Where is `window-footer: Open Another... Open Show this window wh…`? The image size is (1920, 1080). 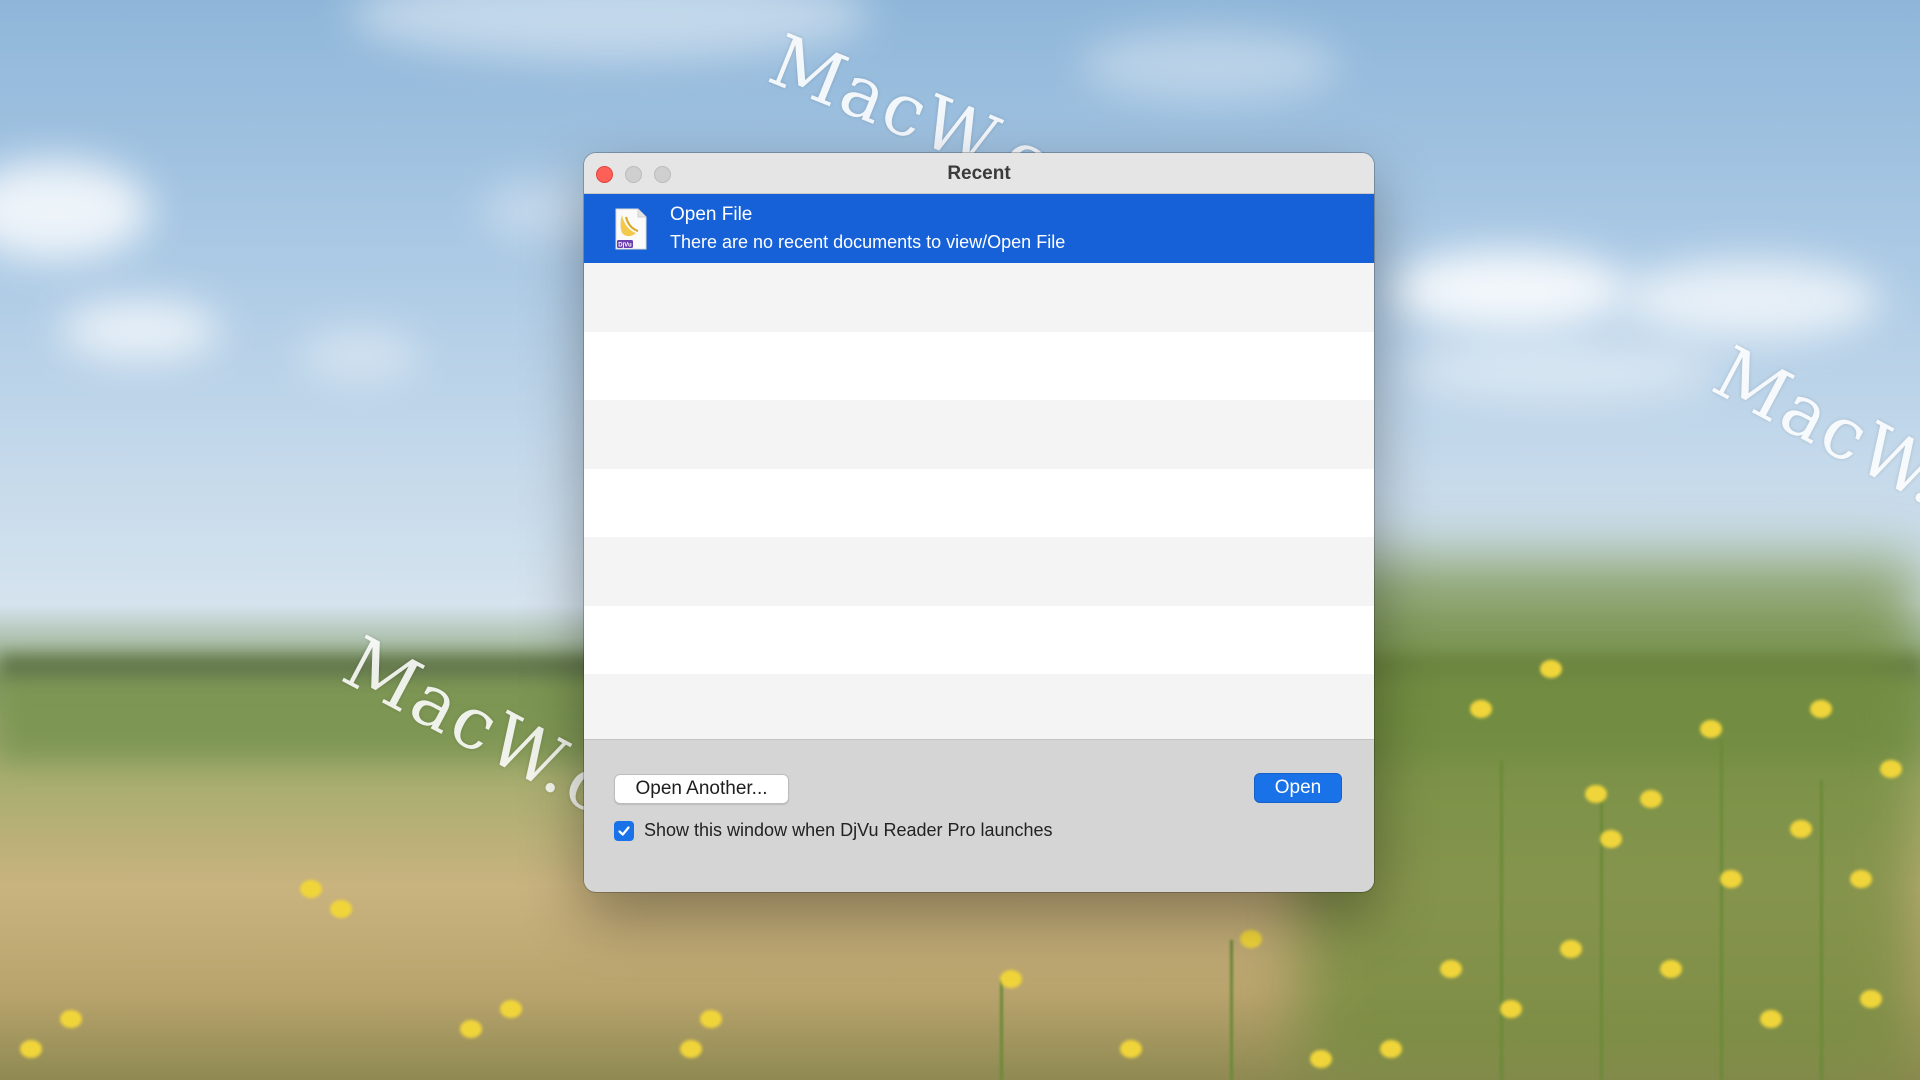
window-footer: Open Another... Open Show this window wh… is located at coordinates (979, 815).